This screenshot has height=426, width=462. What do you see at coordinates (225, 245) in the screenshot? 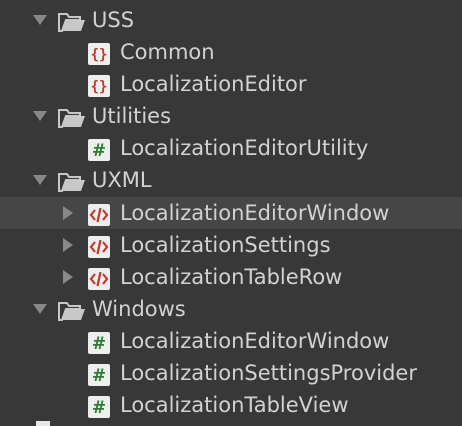
I see `tree-item-label: LocalizationSettings` at bounding box center [225, 245].